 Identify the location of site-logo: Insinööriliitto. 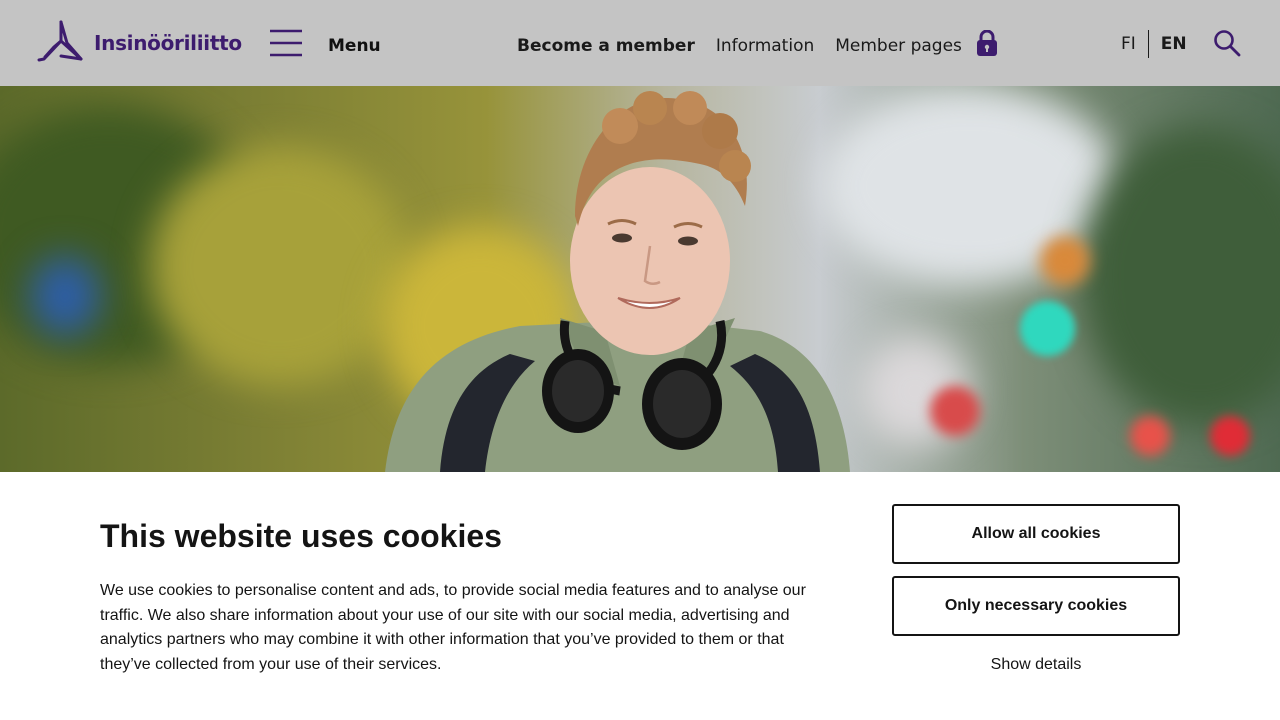
(139, 43).